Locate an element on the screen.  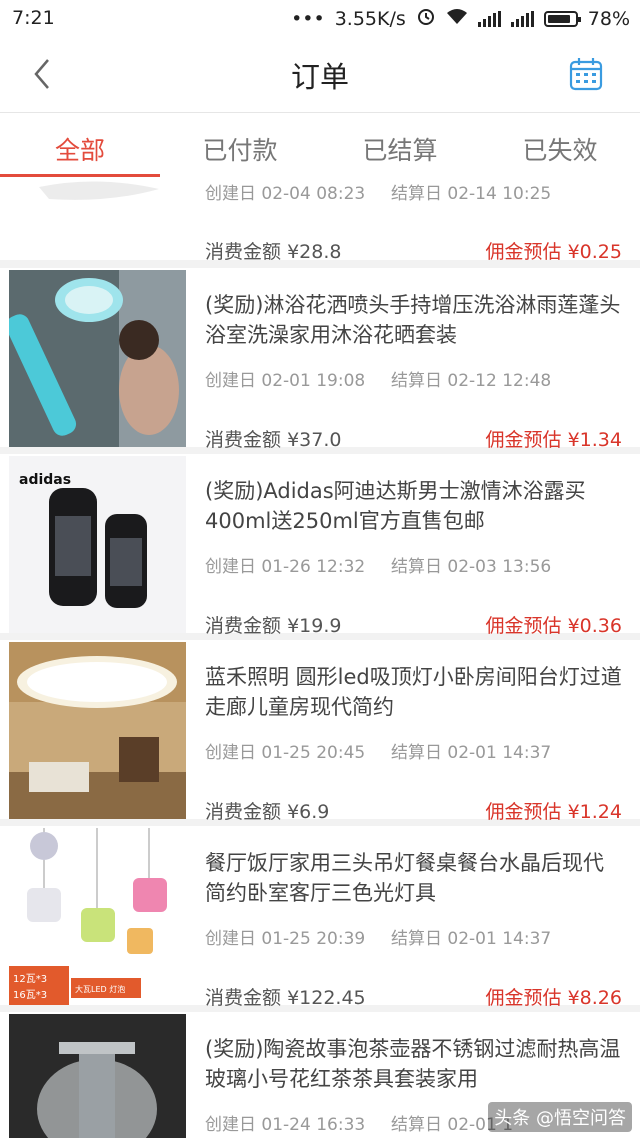
image-caption-3: 大瓦LED 灯泡 is located at coordinates (100, 989).